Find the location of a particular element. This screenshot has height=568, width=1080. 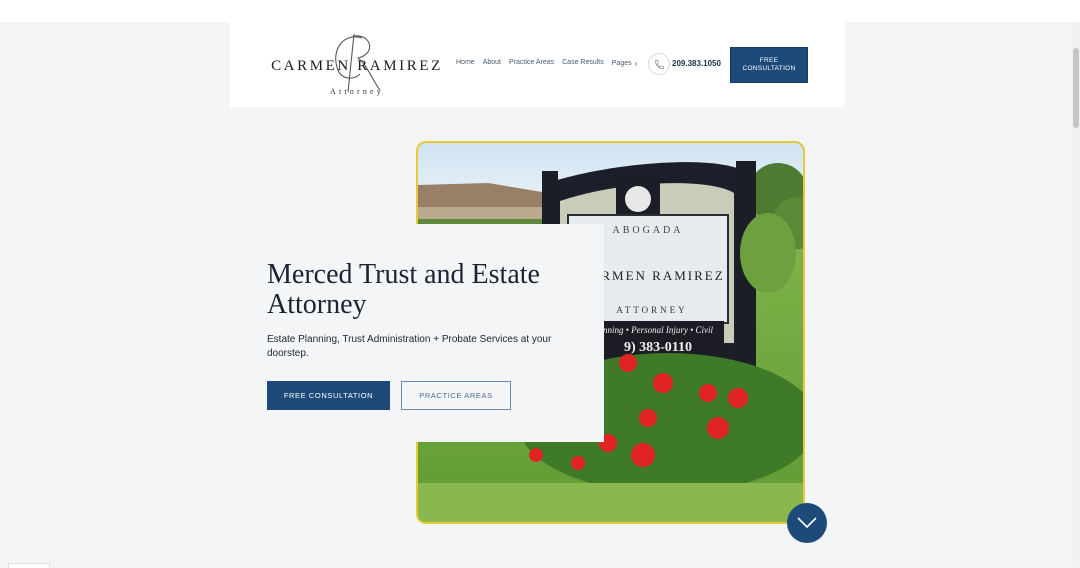

header-phone-number: 209.383.1050 is located at coordinates (696, 63).